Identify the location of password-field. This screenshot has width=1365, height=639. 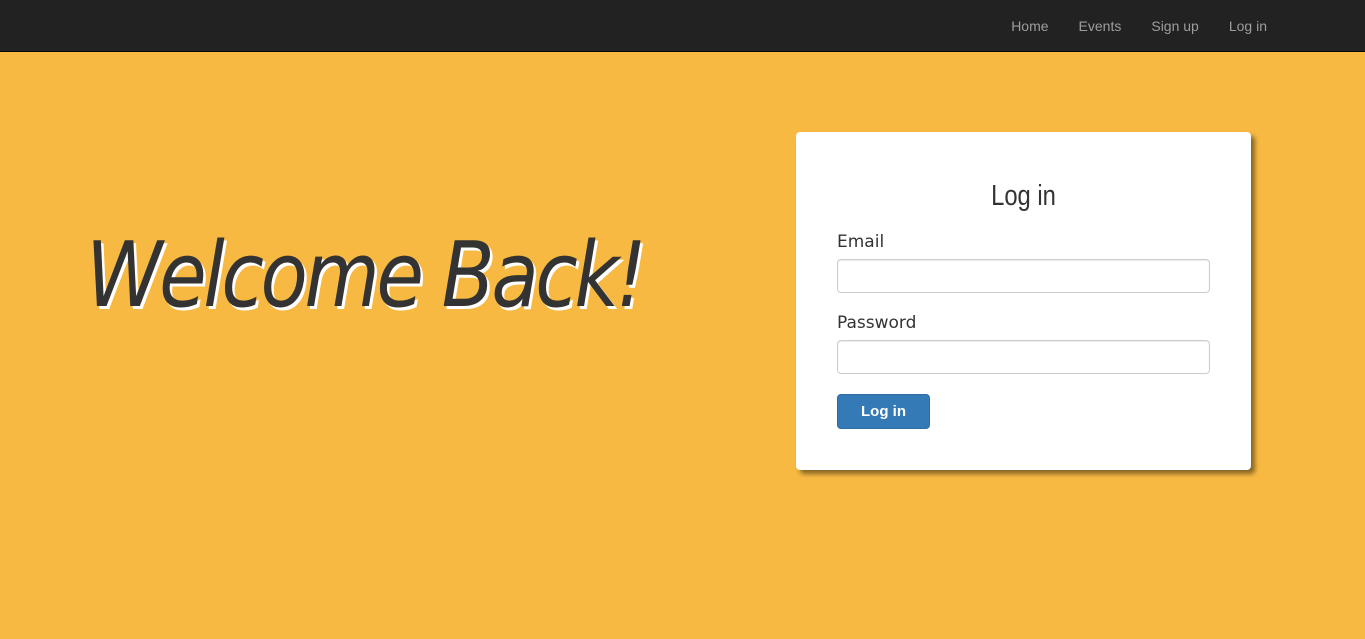
(1023, 357).